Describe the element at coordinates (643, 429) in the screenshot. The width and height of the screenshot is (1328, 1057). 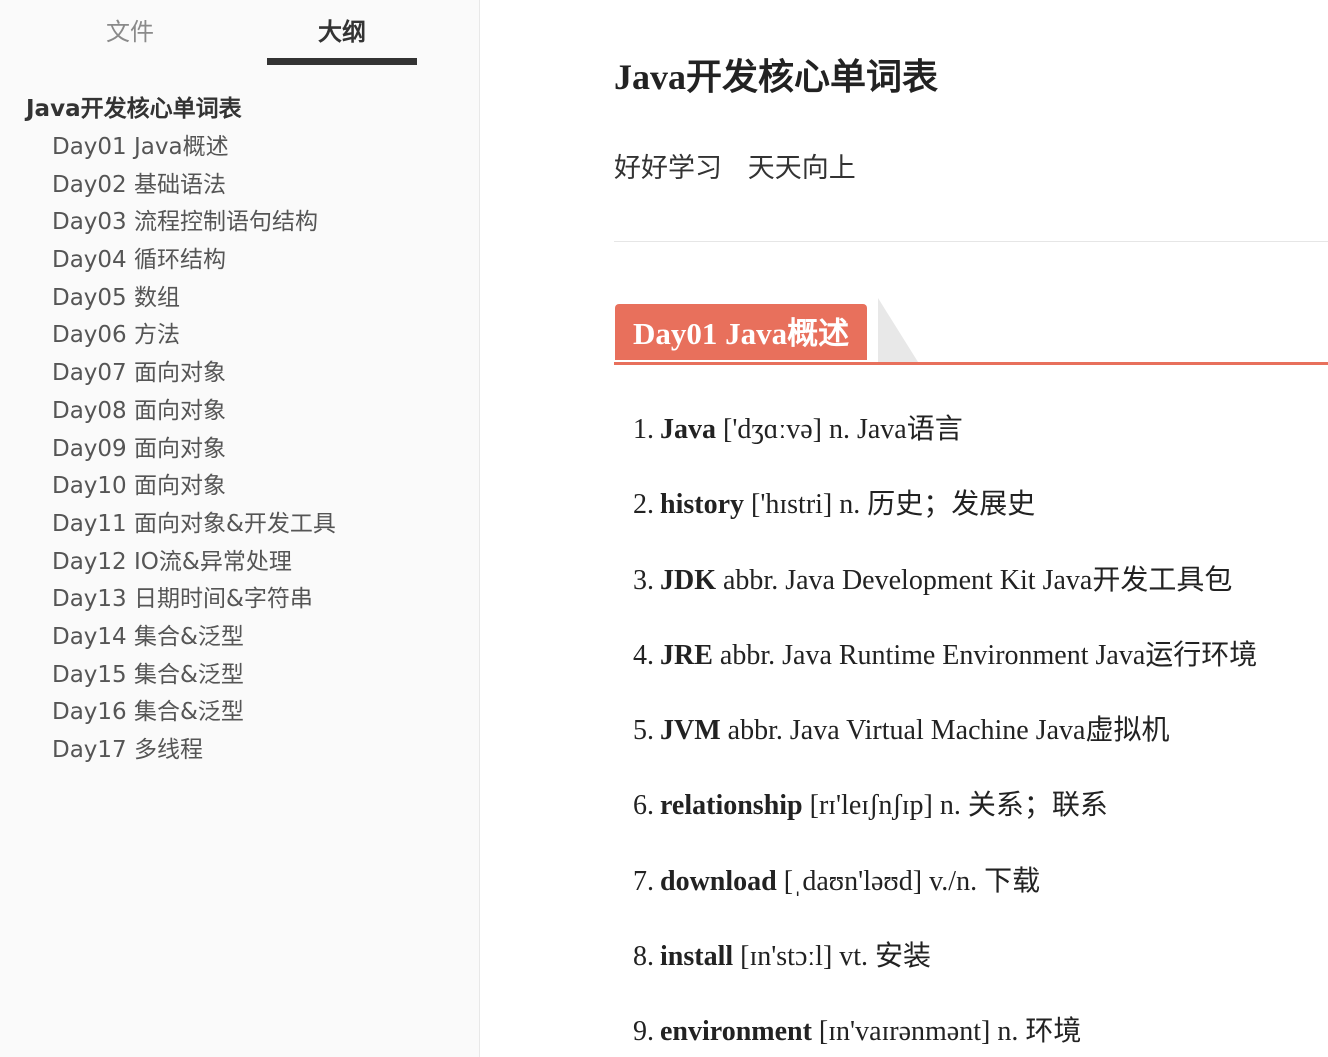
I see `word-number: 1.` at that location.